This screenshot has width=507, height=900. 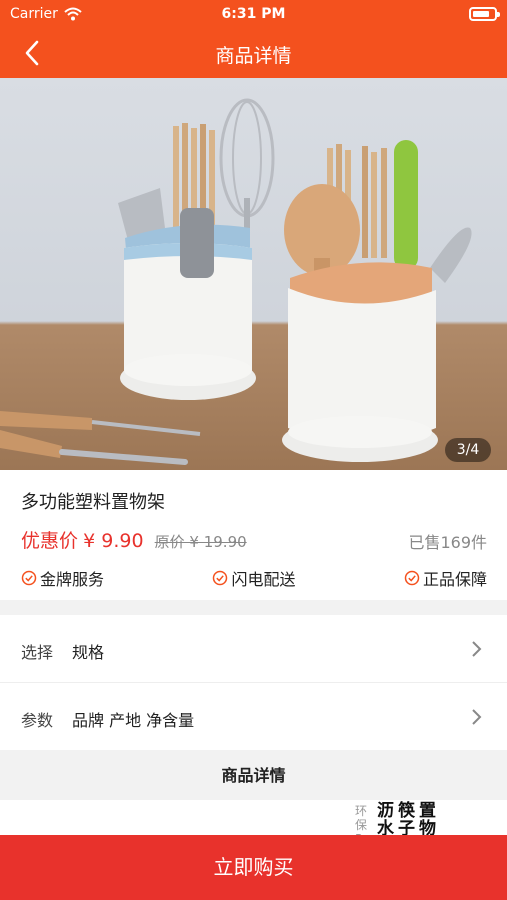 I want to click on select-spec-row: 选择 规格, so click(x=253, y=648).